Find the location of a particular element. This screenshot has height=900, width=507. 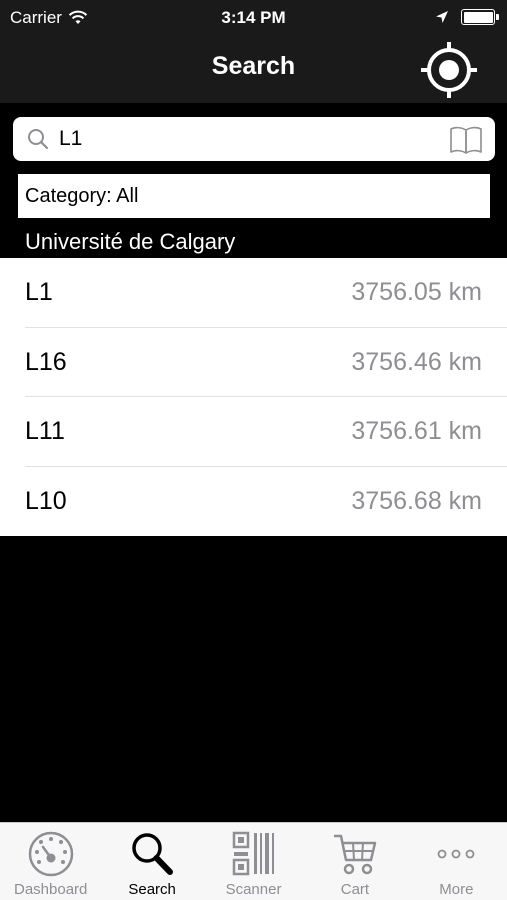

status-right is located at coordinates (467, 17).